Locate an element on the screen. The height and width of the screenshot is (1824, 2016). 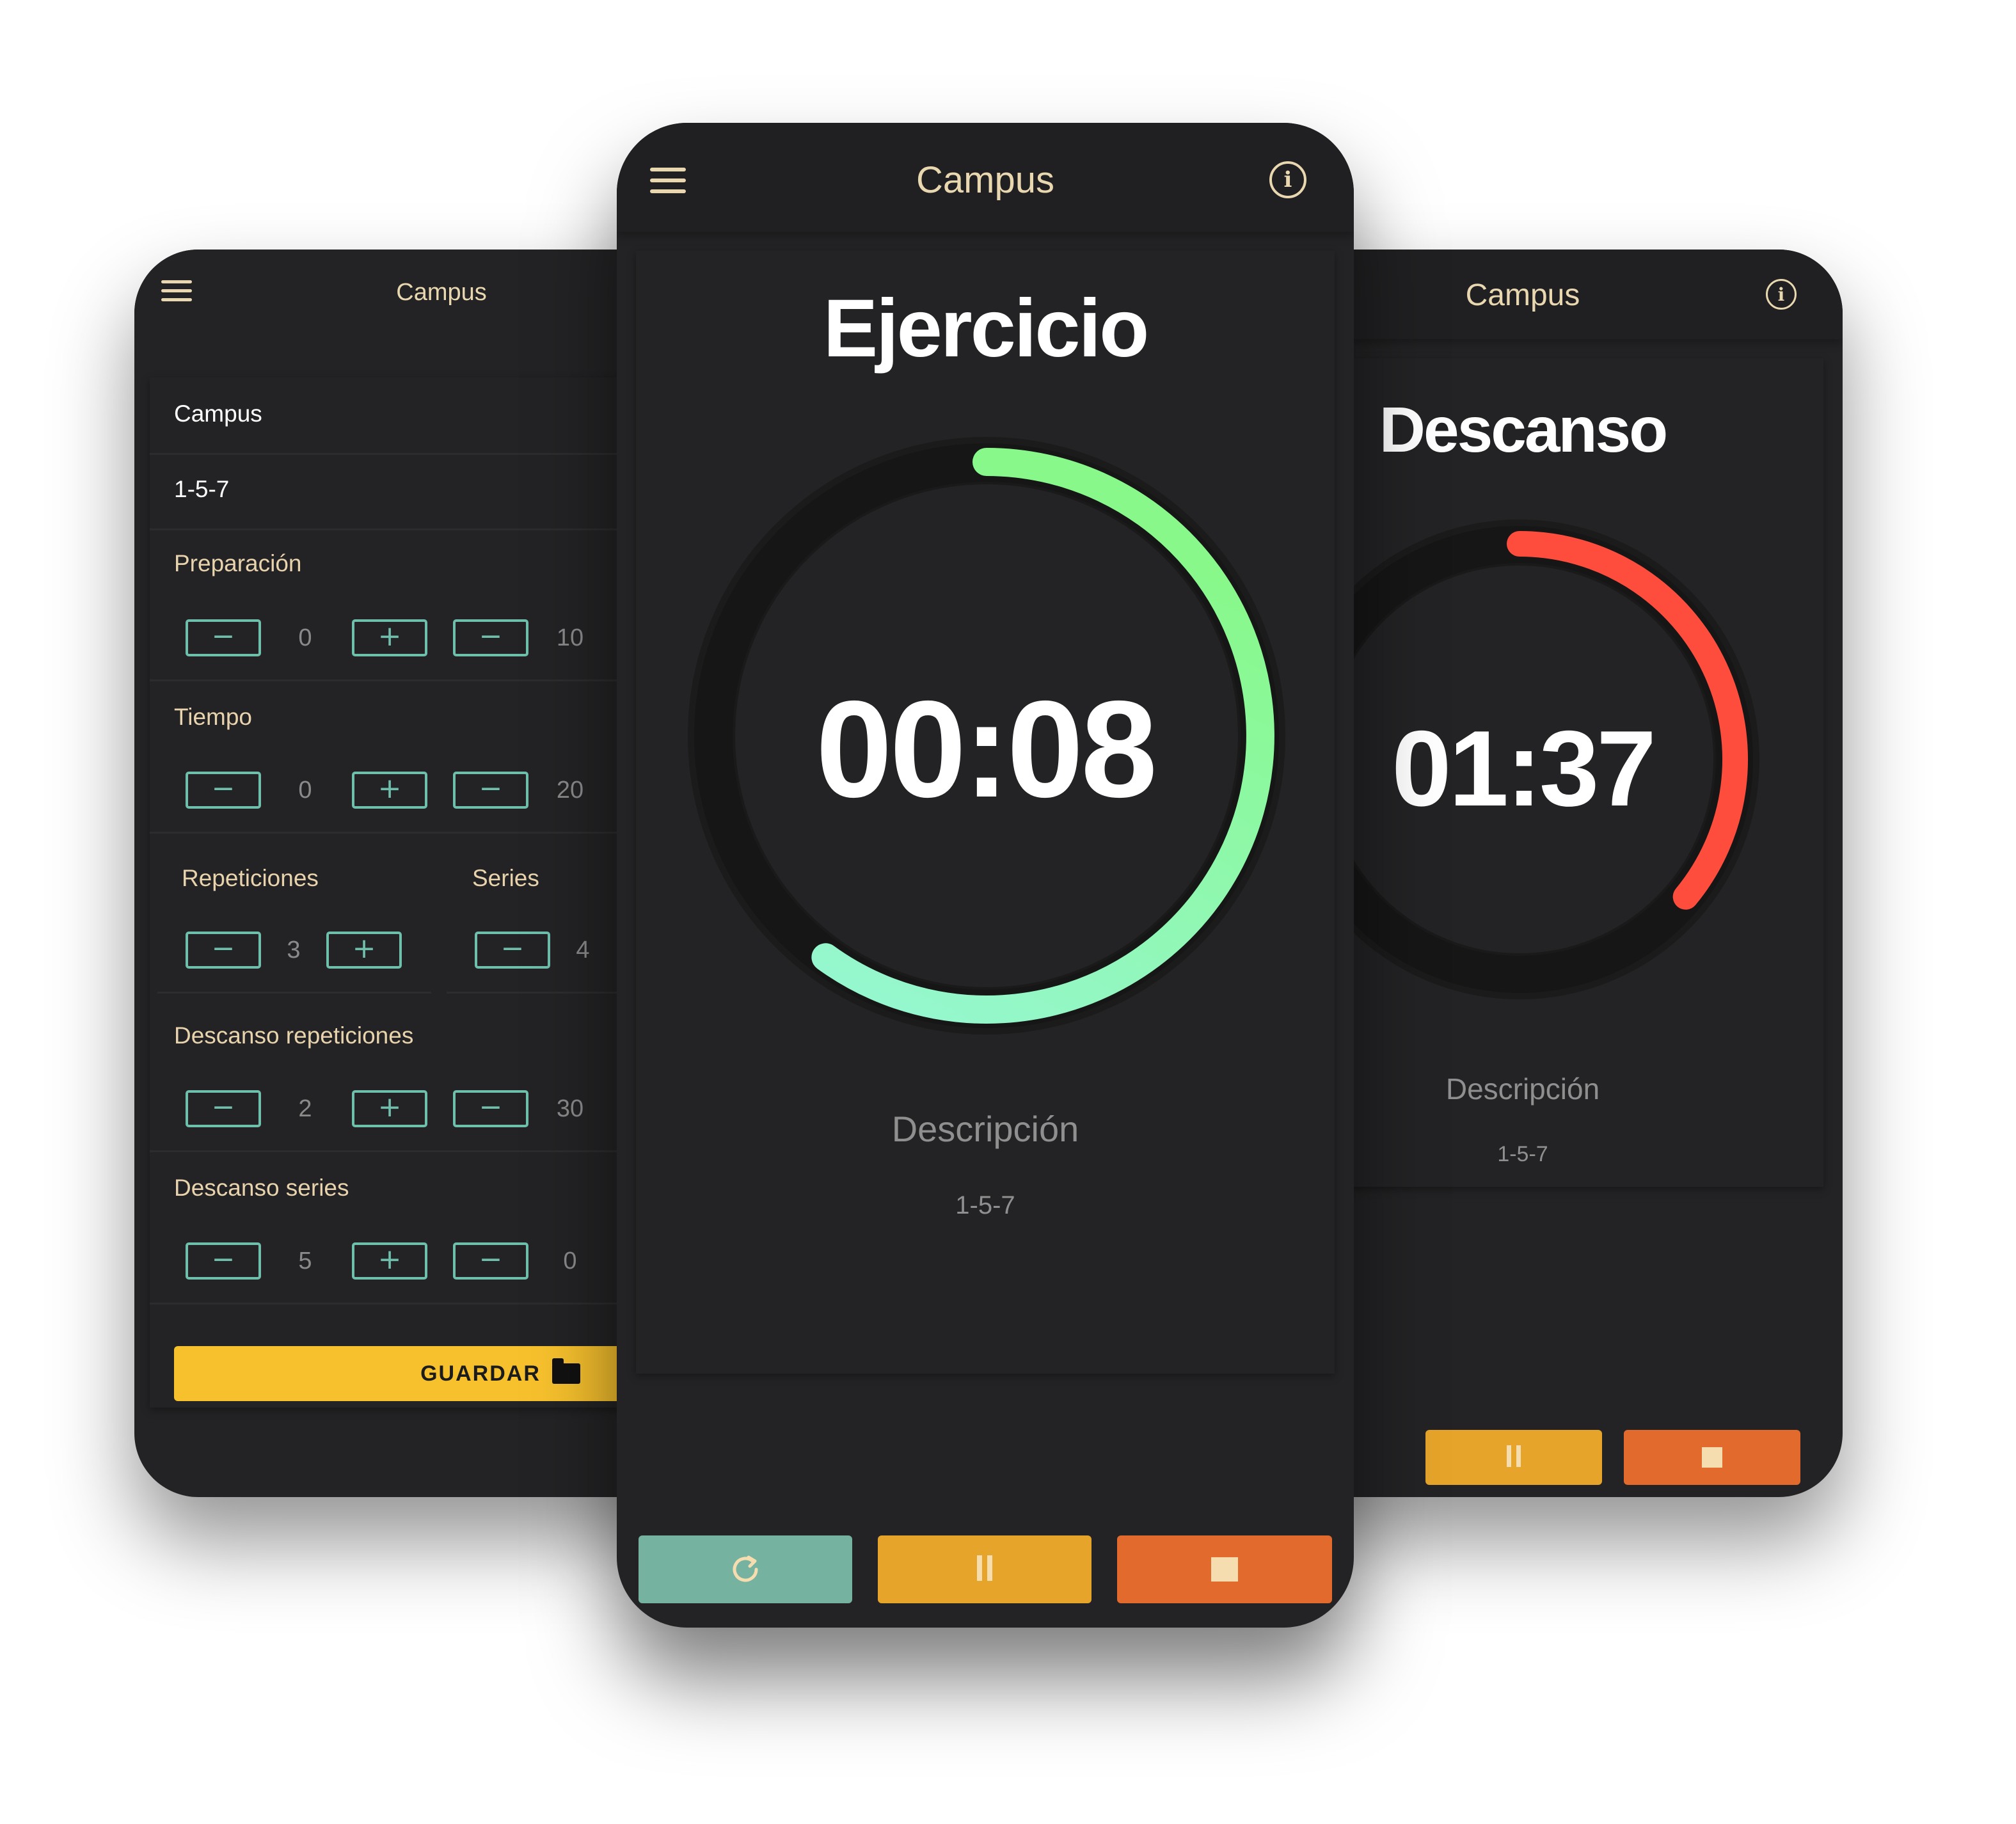
preparacion-value: 0 is located at coordinates (305, 637).